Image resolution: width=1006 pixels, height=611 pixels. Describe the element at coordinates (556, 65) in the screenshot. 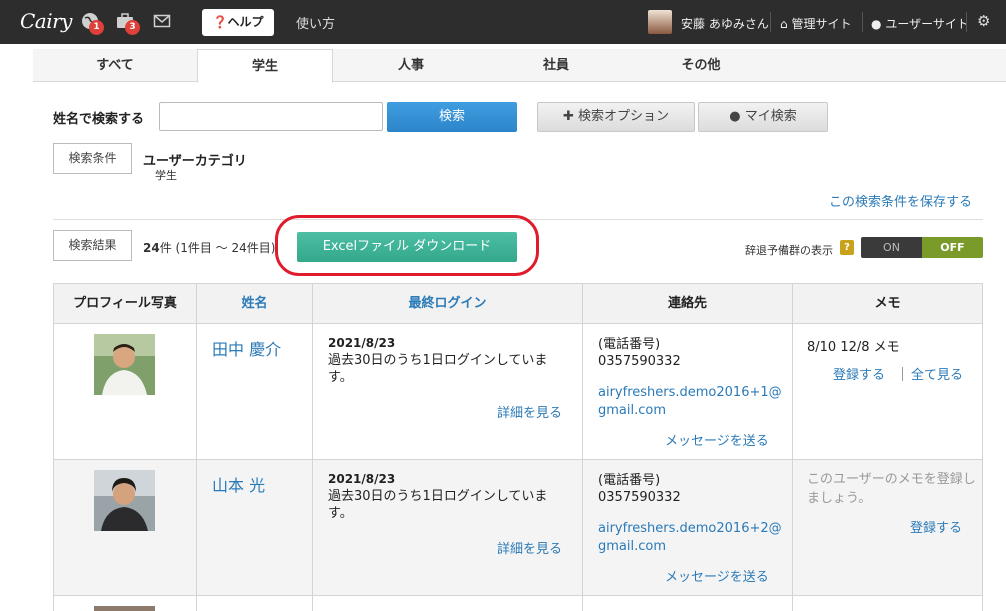

I see `tab-employee: 社員` at that location.